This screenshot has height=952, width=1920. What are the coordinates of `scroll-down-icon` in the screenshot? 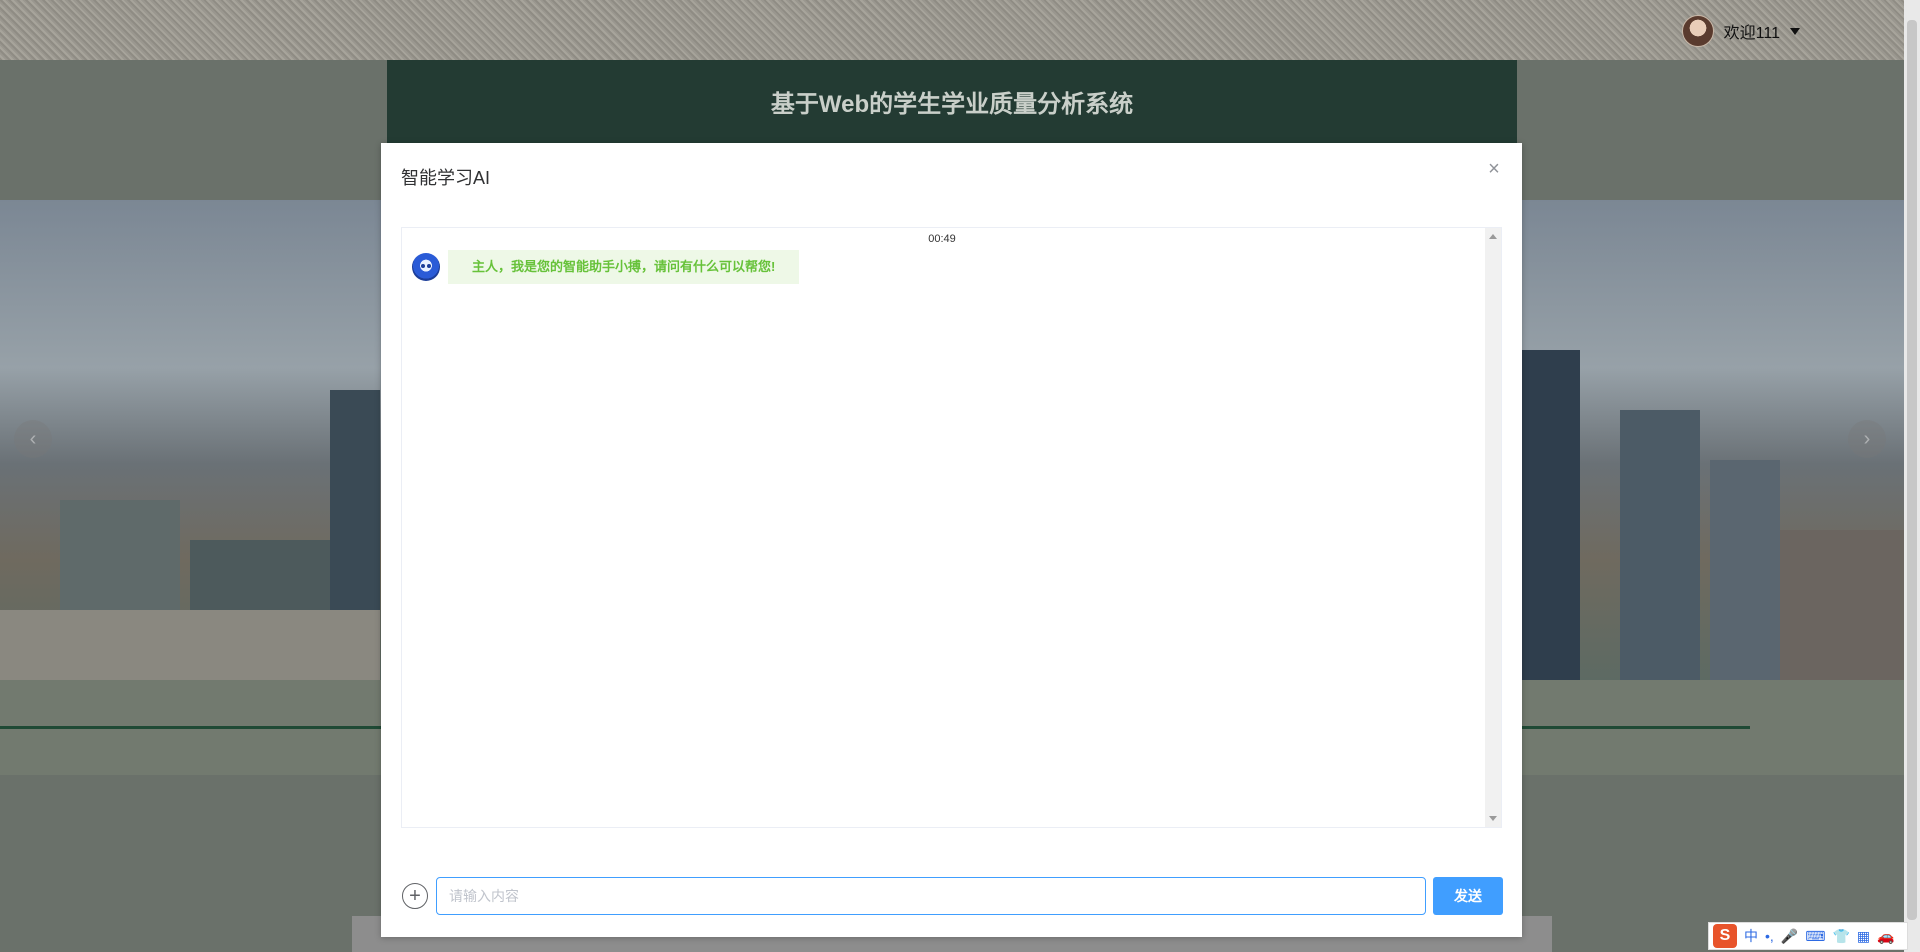 It's located at (1493, 818).